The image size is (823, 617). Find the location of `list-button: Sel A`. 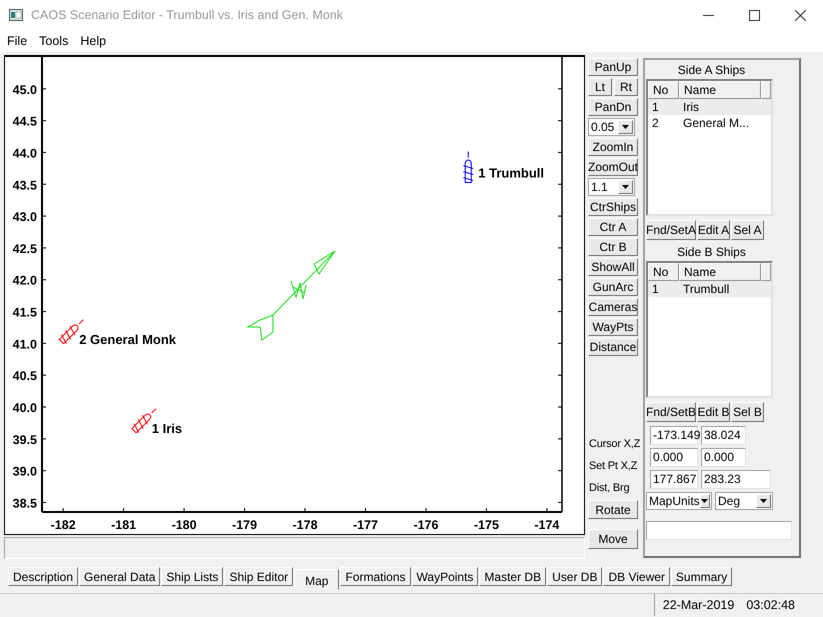

list-button: Sel A is located at coordinates (747, 230).